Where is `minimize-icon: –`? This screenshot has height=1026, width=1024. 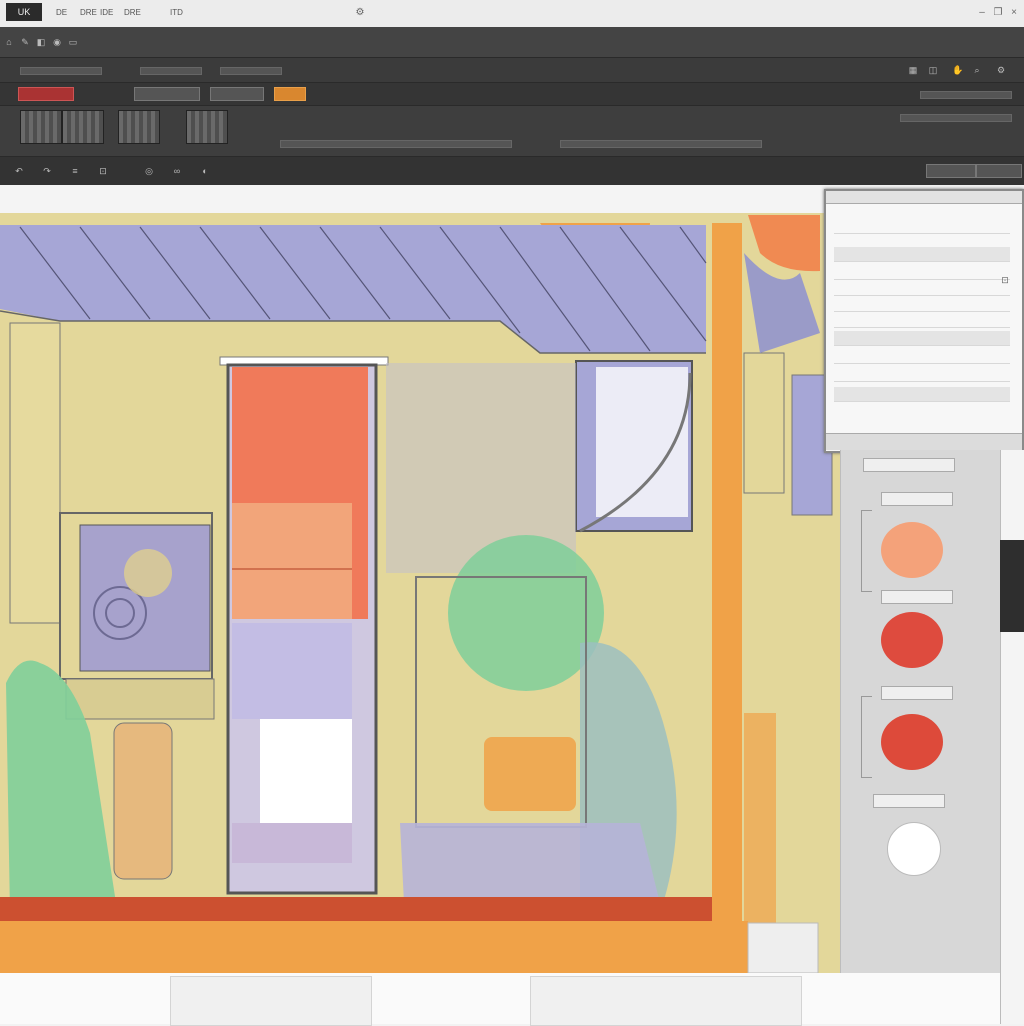 minimize-icon: – is located at coordinates (982, 13).